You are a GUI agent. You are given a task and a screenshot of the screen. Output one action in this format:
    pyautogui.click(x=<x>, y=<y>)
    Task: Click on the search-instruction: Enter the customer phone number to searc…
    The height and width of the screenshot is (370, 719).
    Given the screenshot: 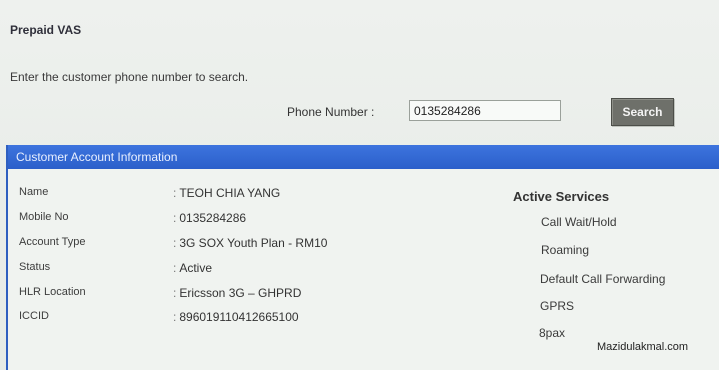 What is the action you would take?
    pyautogui.click(x=129, y=77)
    